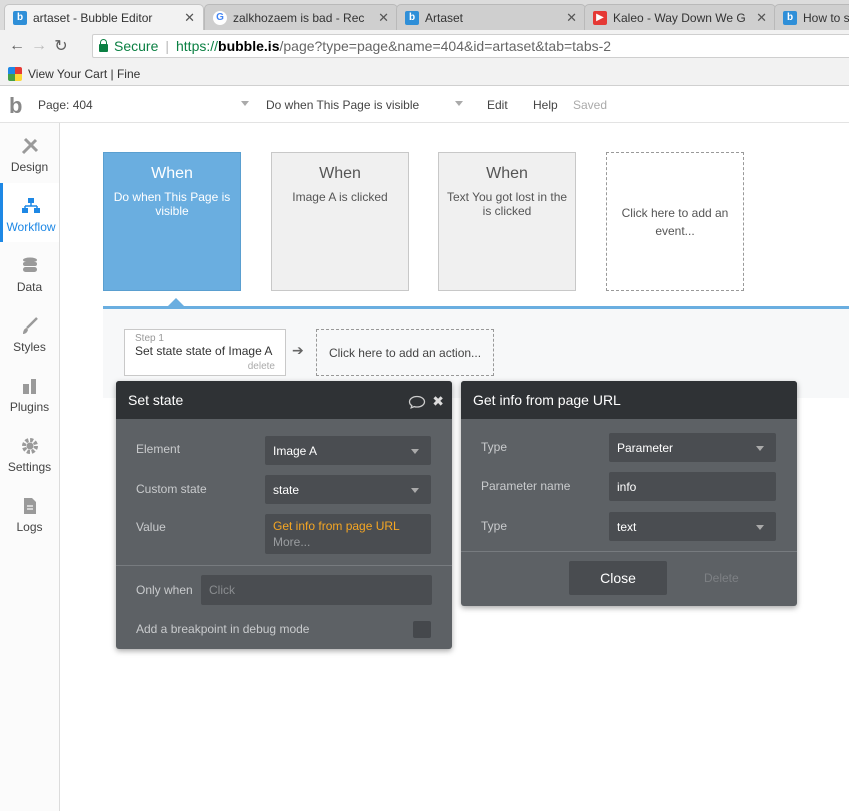 Image resolution: width=849 pixels, height=811 pixels. I want to click on custom-state-label: Custom state, so click(171, 489).